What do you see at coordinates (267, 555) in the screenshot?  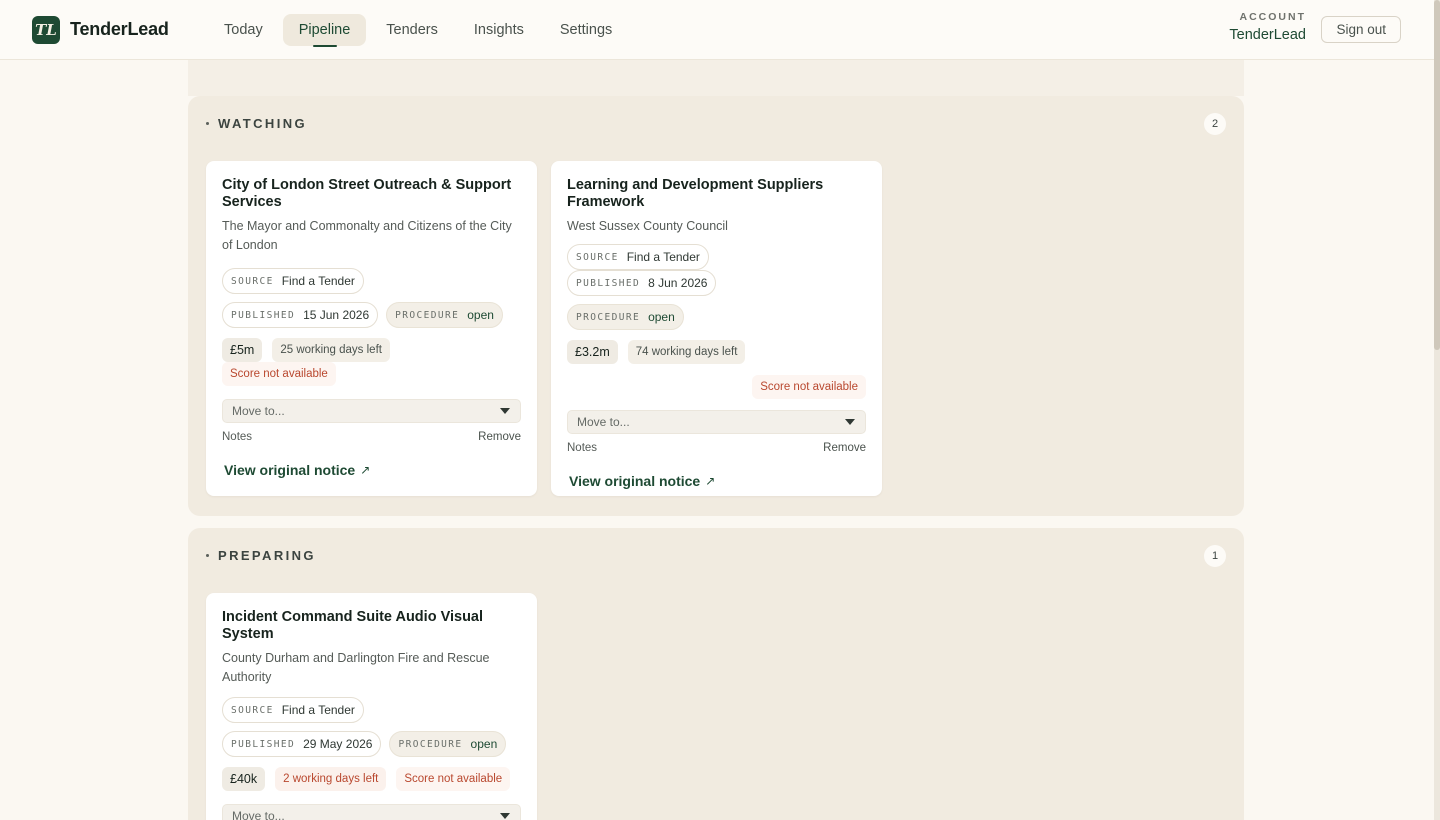 I see `section-title: PREPARING` at bounding box center [267, 555].